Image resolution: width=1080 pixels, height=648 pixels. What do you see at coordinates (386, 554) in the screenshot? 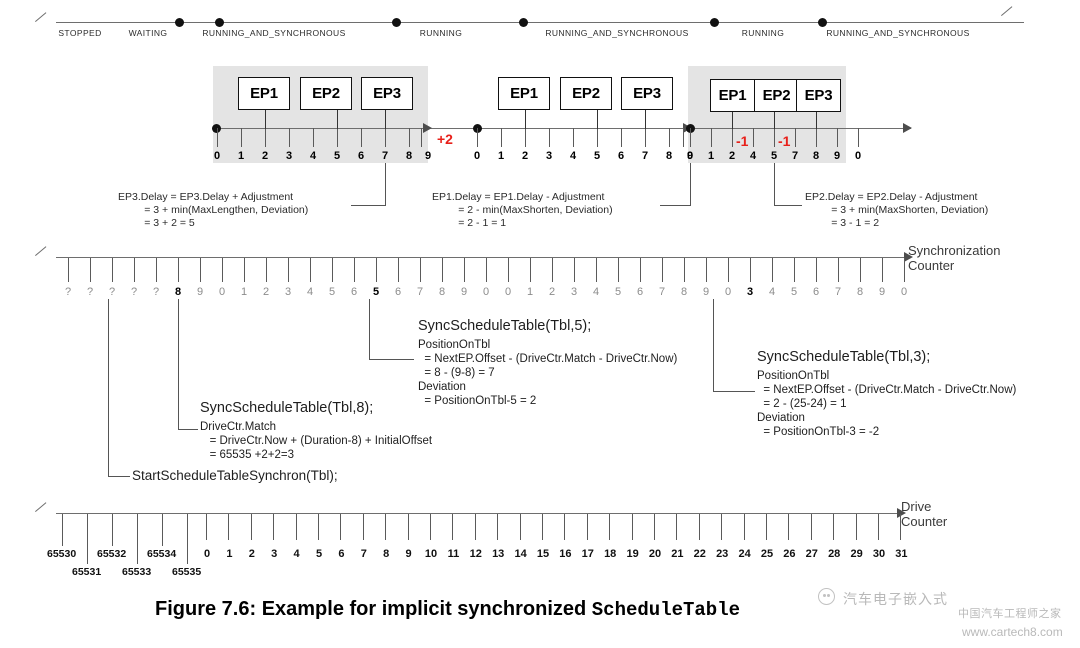
I see `drive-tick-label: 8` at bounding box center [386, 554].